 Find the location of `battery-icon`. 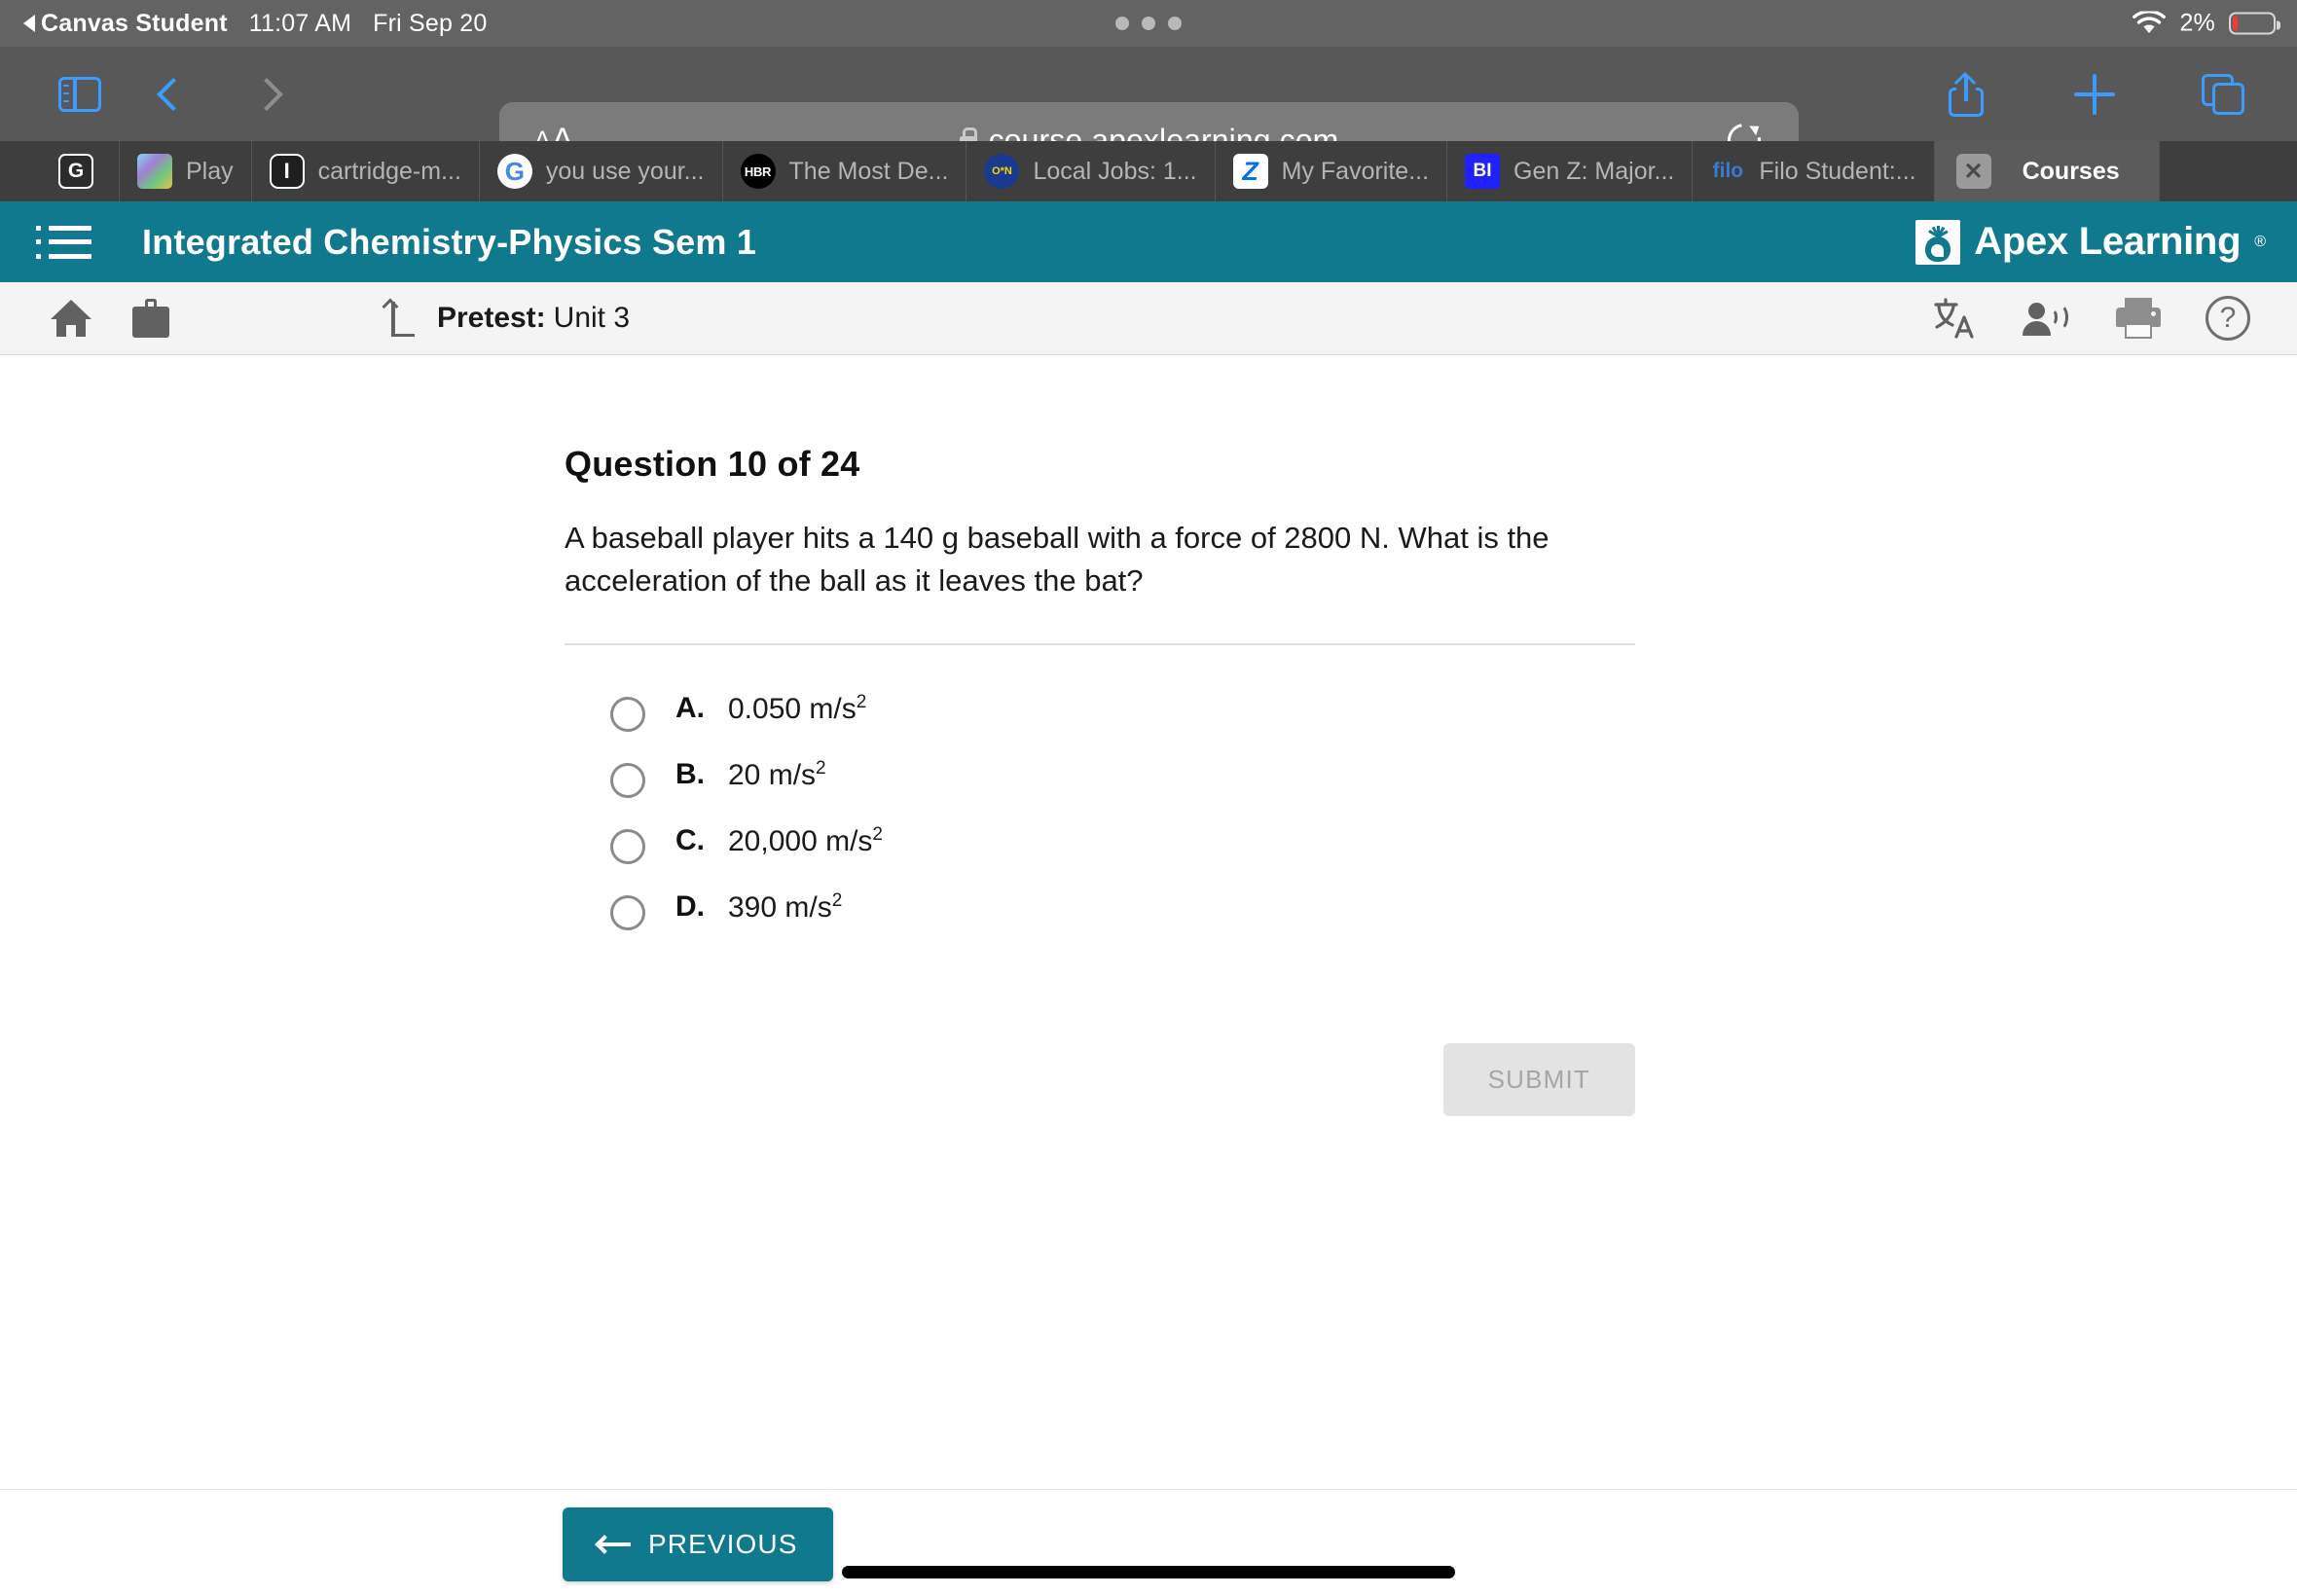

battery-icon is located at coordinates (2254, 23).